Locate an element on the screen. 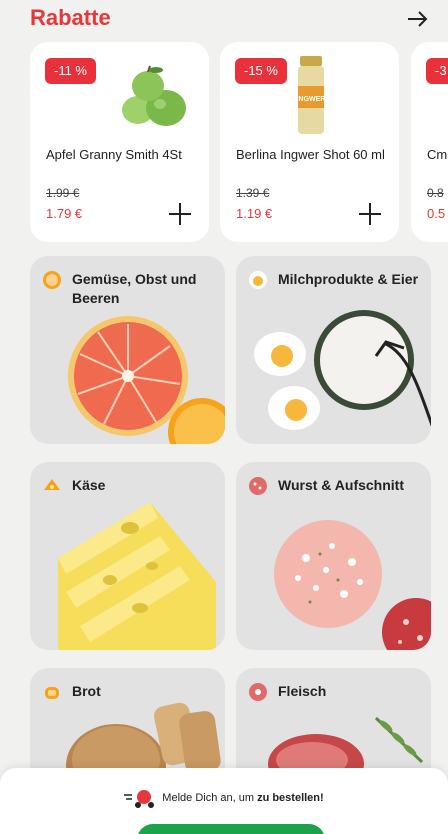 This screenshot has height=834, width=448. product-label-text: INGWER is located at coordinates (311, 99).